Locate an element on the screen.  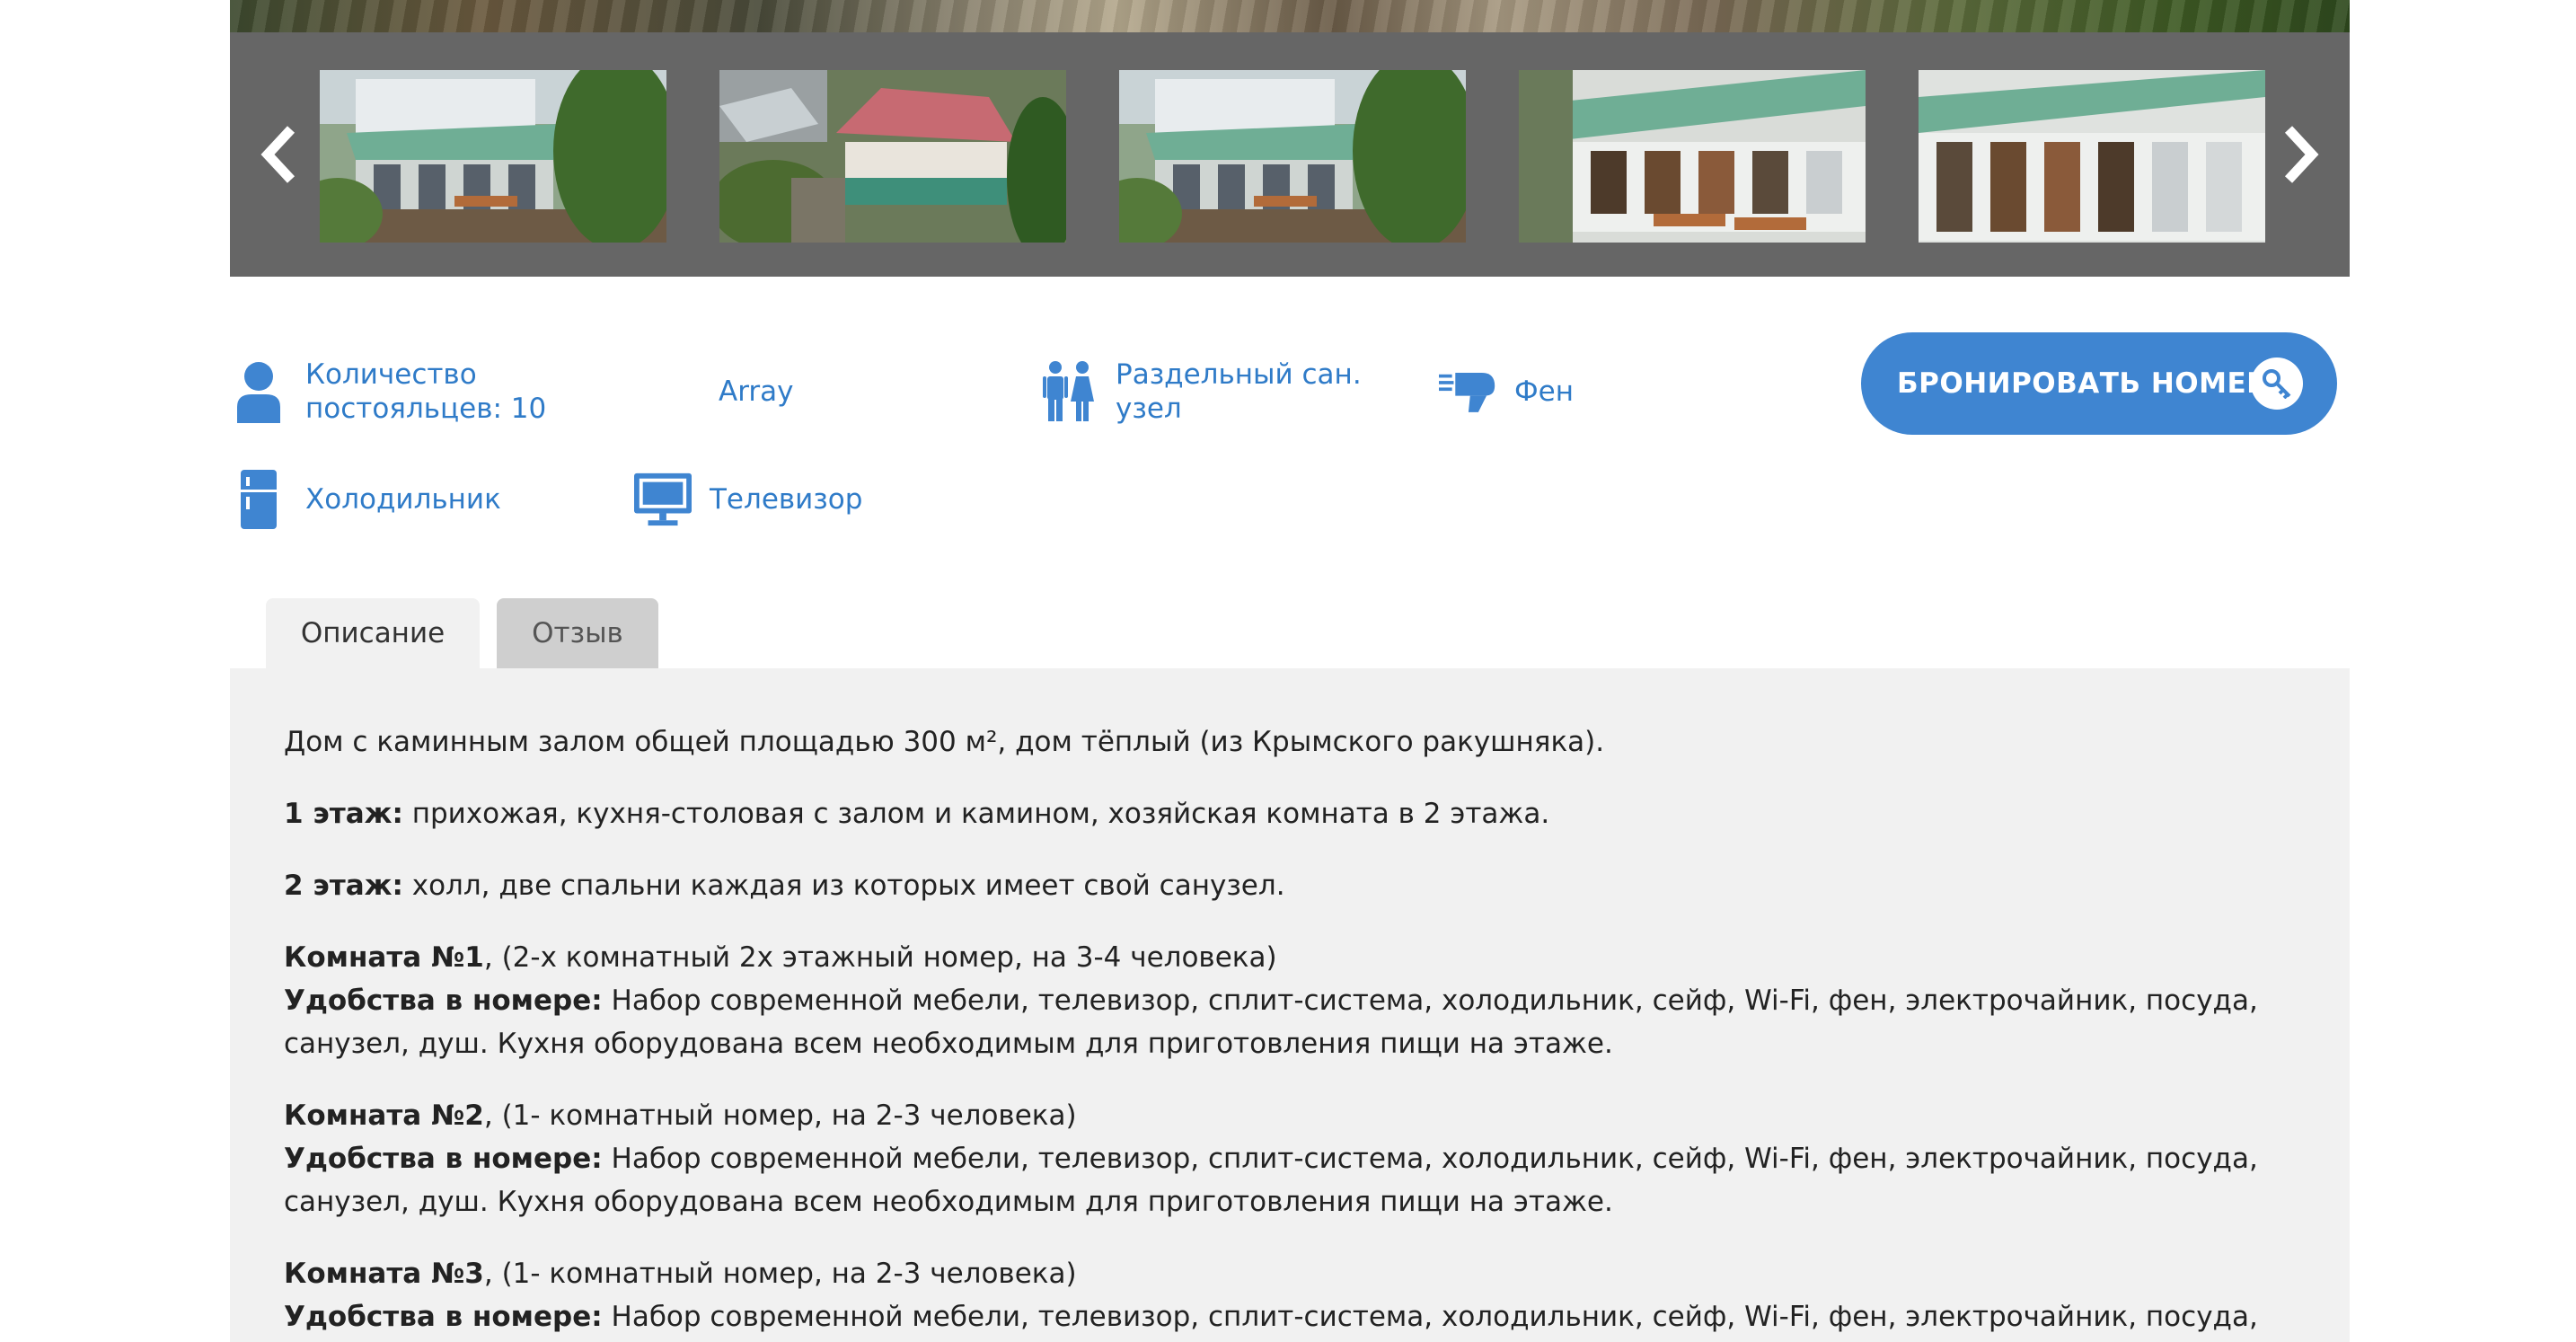
amenity-array-label: Array is located at coordinates (756, 391).